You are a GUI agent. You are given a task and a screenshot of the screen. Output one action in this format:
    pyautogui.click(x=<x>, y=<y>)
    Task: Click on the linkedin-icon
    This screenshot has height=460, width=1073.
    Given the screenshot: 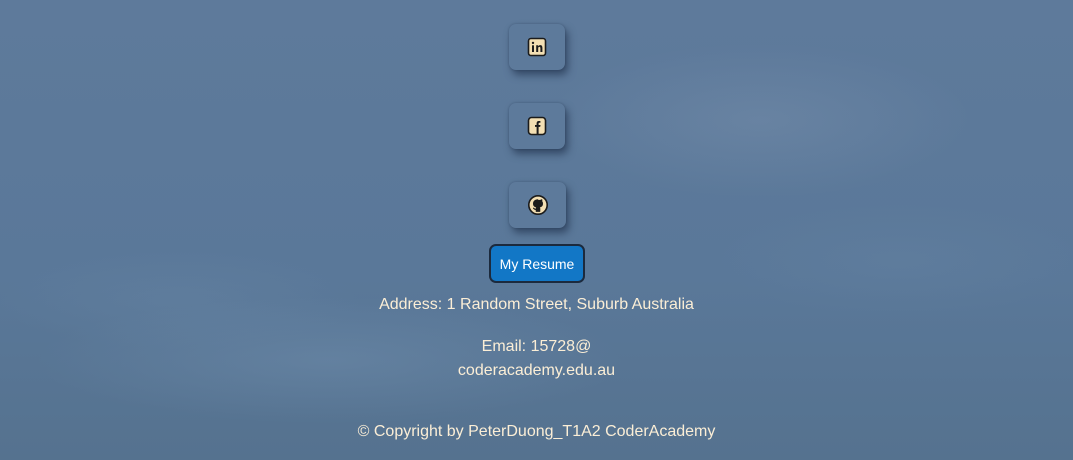 What is the action you would take?
    pyautogui.click(x=537, y=47)
    